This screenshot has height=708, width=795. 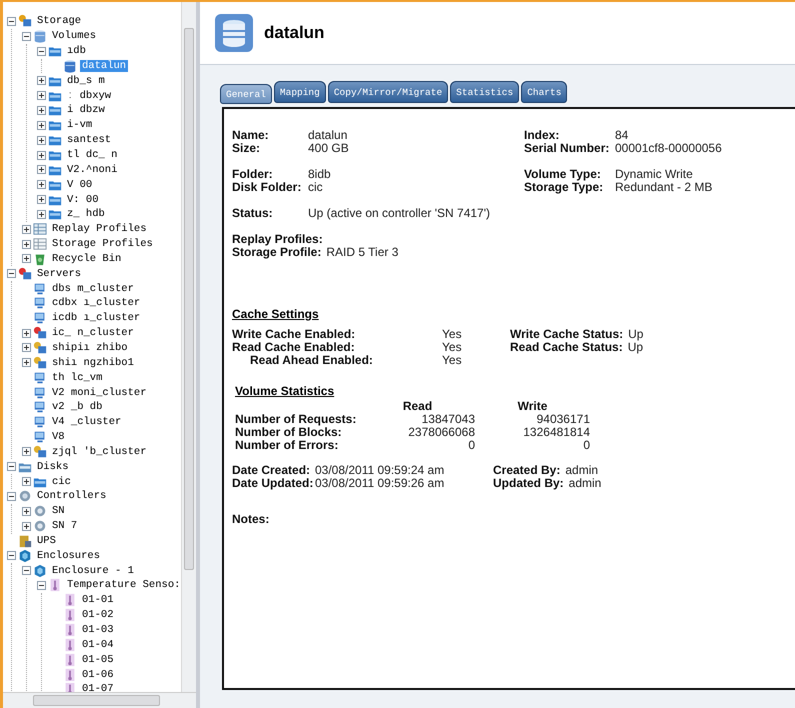 What do you see at coordinates (471, 445) in the screenshot?
I see `table-cell-text: 0` at bounding box center [471, 445].